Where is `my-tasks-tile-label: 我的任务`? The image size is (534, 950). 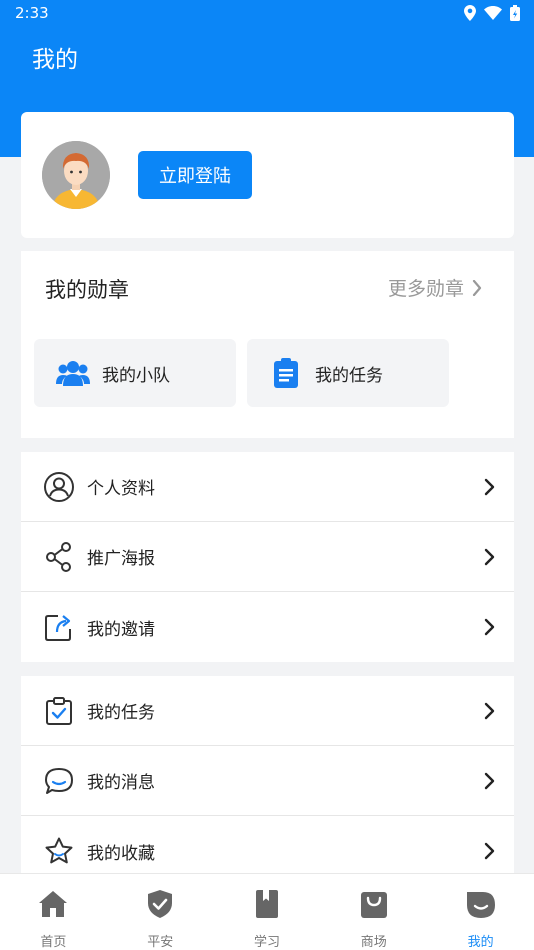 my-tasks-tile-label: 我的任务 is located at coordinates (349, 375).